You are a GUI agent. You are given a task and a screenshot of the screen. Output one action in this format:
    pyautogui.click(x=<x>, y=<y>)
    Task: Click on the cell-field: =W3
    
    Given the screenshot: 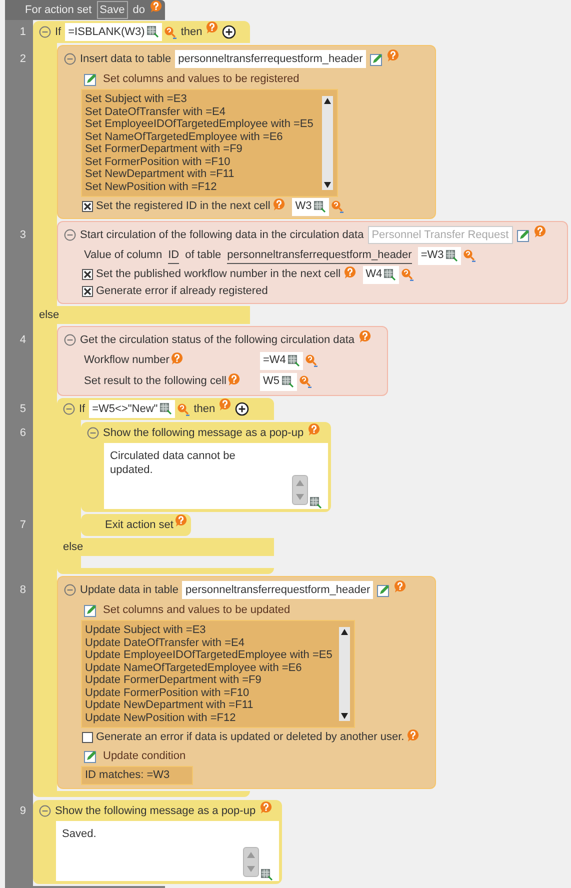 What is the action you would take?
    pyautogui.click(x=439, y=255)
    